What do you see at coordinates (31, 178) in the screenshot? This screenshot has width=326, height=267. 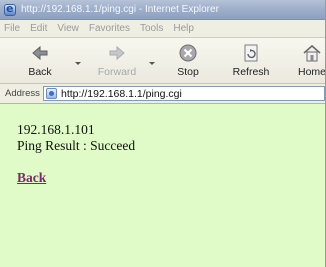 I see `back-link: Back` at bounding box center [31, 178].